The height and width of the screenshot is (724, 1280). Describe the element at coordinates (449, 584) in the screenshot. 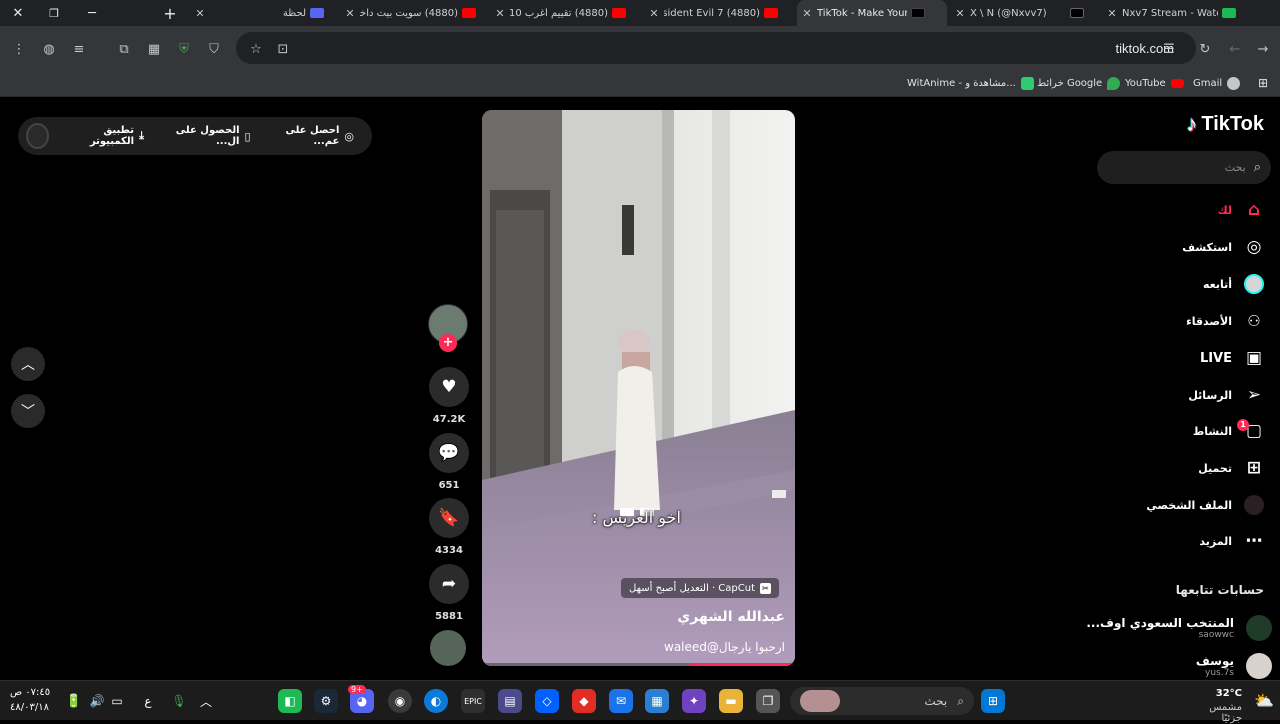

I see `share-button: ➦` at that location.